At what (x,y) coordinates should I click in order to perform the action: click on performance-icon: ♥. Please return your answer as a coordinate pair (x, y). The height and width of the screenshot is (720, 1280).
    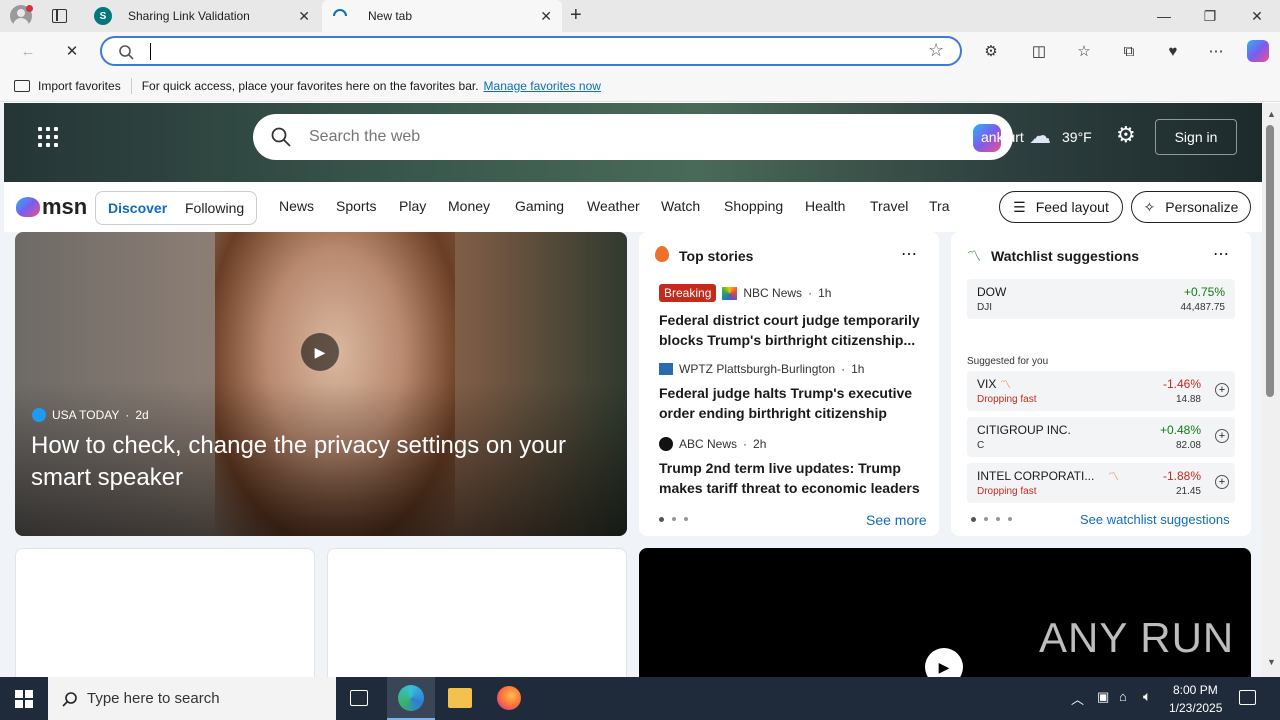
    Looking at the image, I should click on (1173, 51).